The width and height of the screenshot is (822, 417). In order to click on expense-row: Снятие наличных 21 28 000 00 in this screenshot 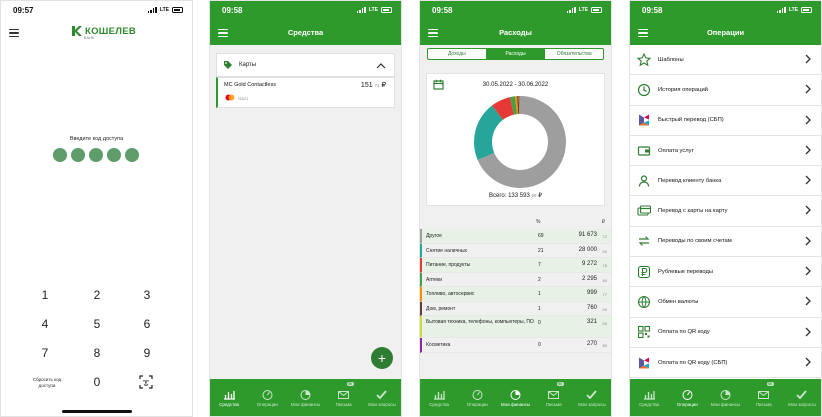, I will do `click(515, 250)`.